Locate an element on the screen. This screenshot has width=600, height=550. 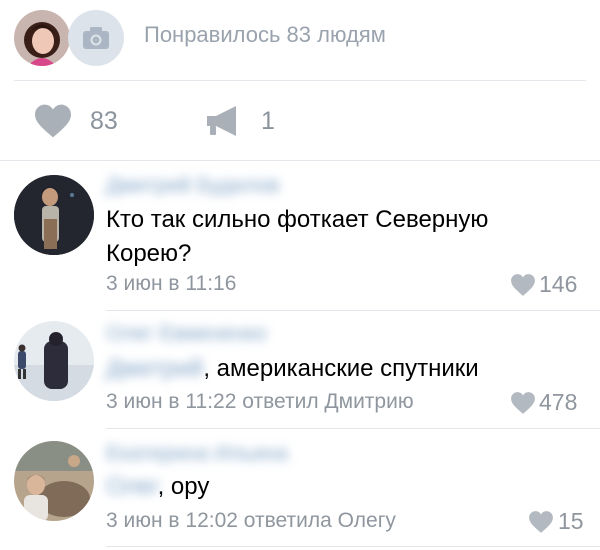
like-count: 83 is located at coordinates (104, 121).